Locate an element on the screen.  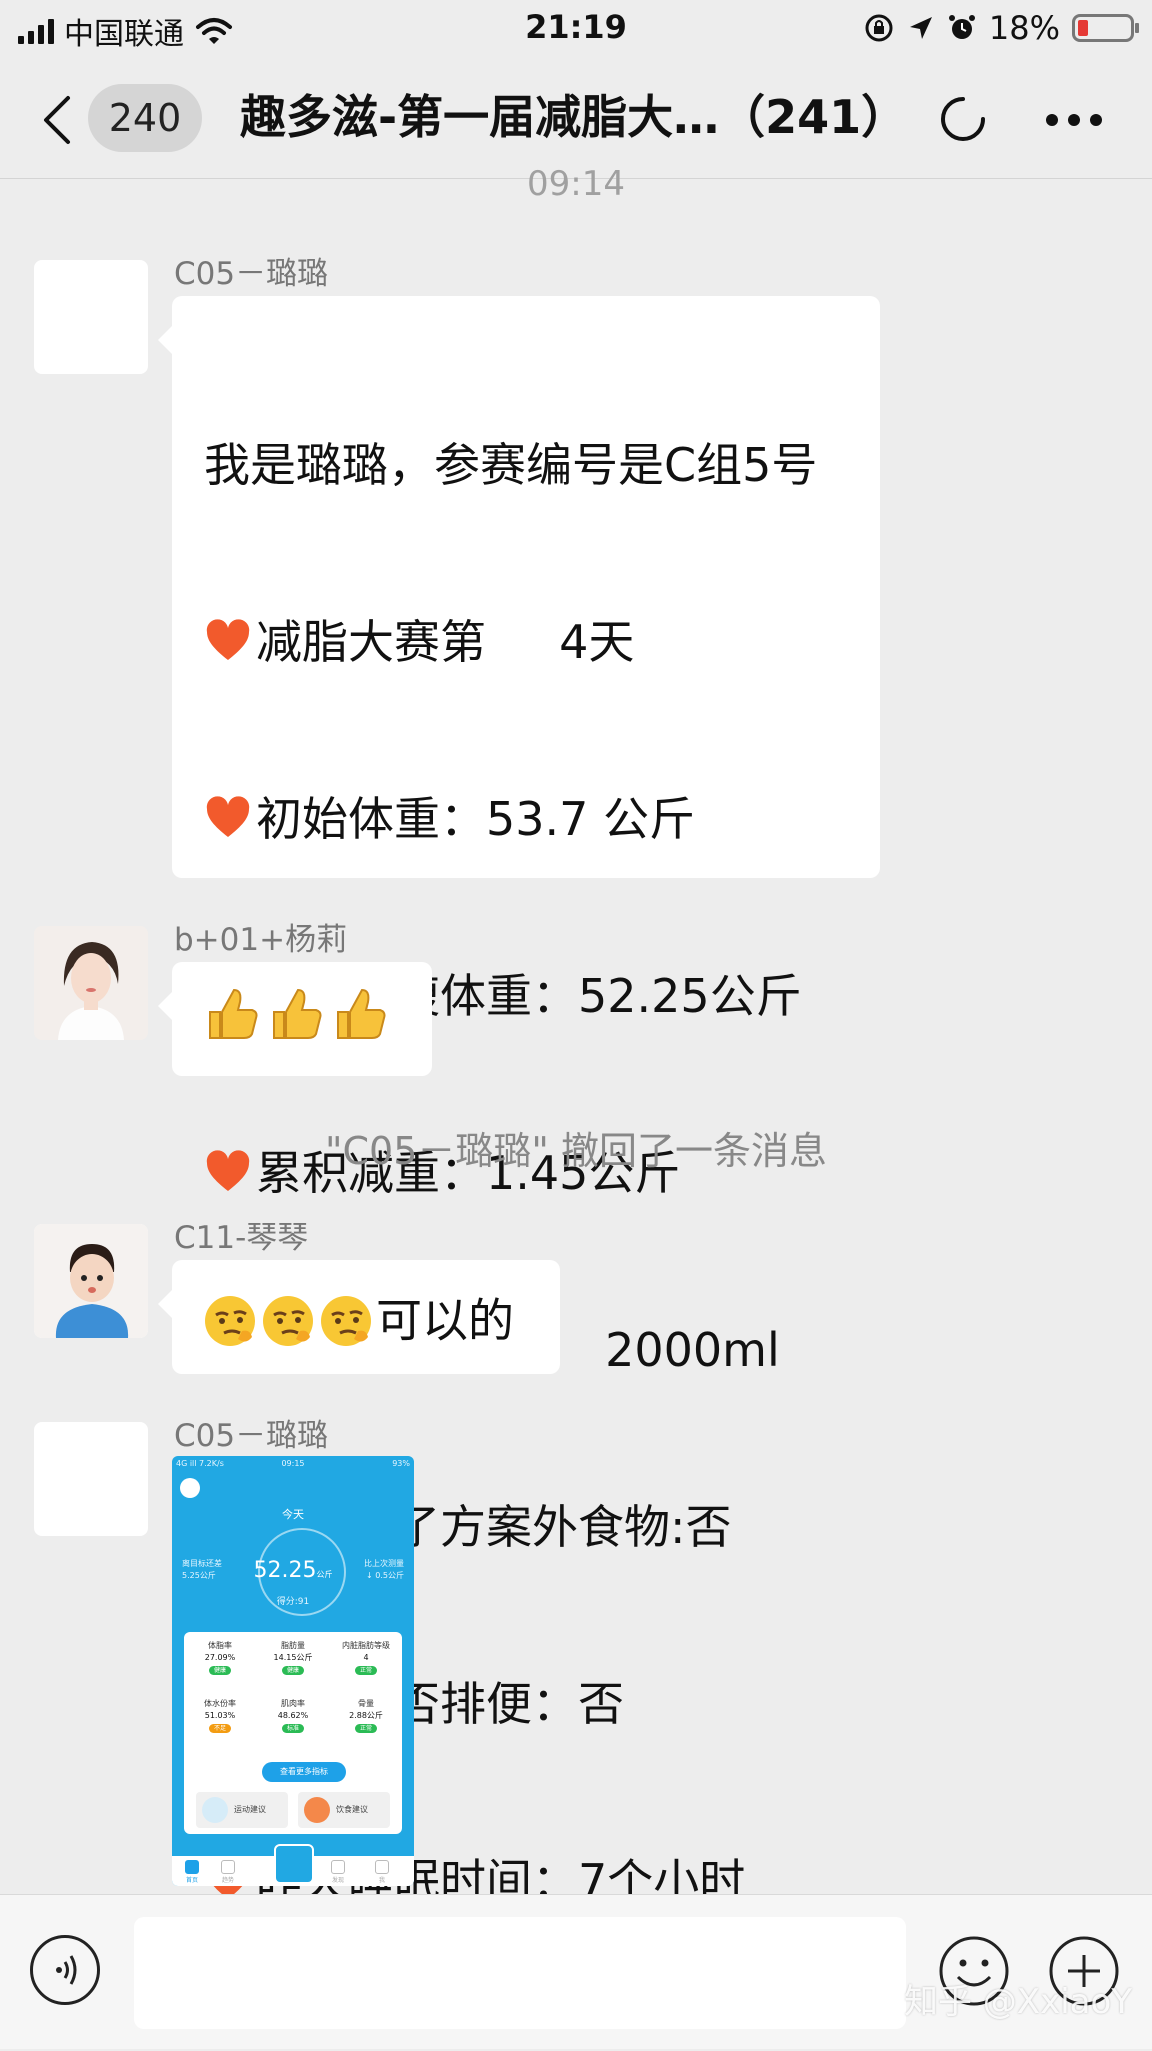
more-options-icon is located at coordinates (1074, 121).